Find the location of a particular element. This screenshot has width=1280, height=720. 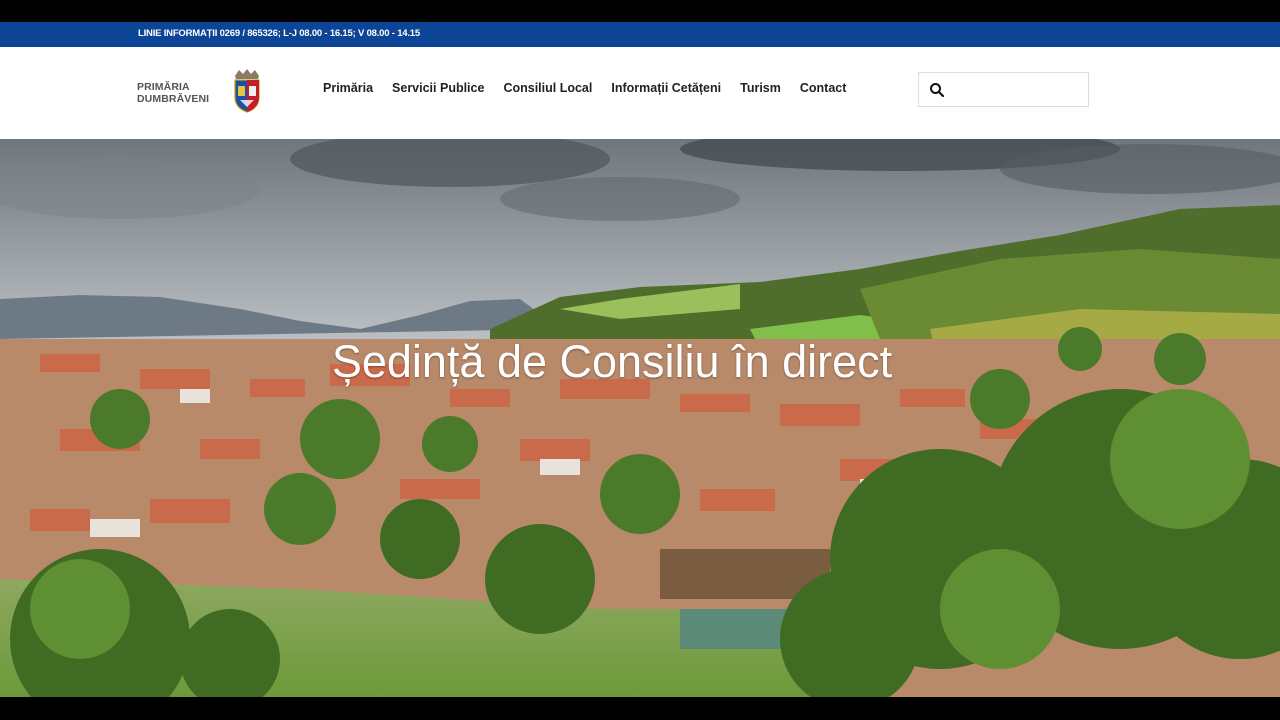

search-input is located at coordinates (1017, 90).